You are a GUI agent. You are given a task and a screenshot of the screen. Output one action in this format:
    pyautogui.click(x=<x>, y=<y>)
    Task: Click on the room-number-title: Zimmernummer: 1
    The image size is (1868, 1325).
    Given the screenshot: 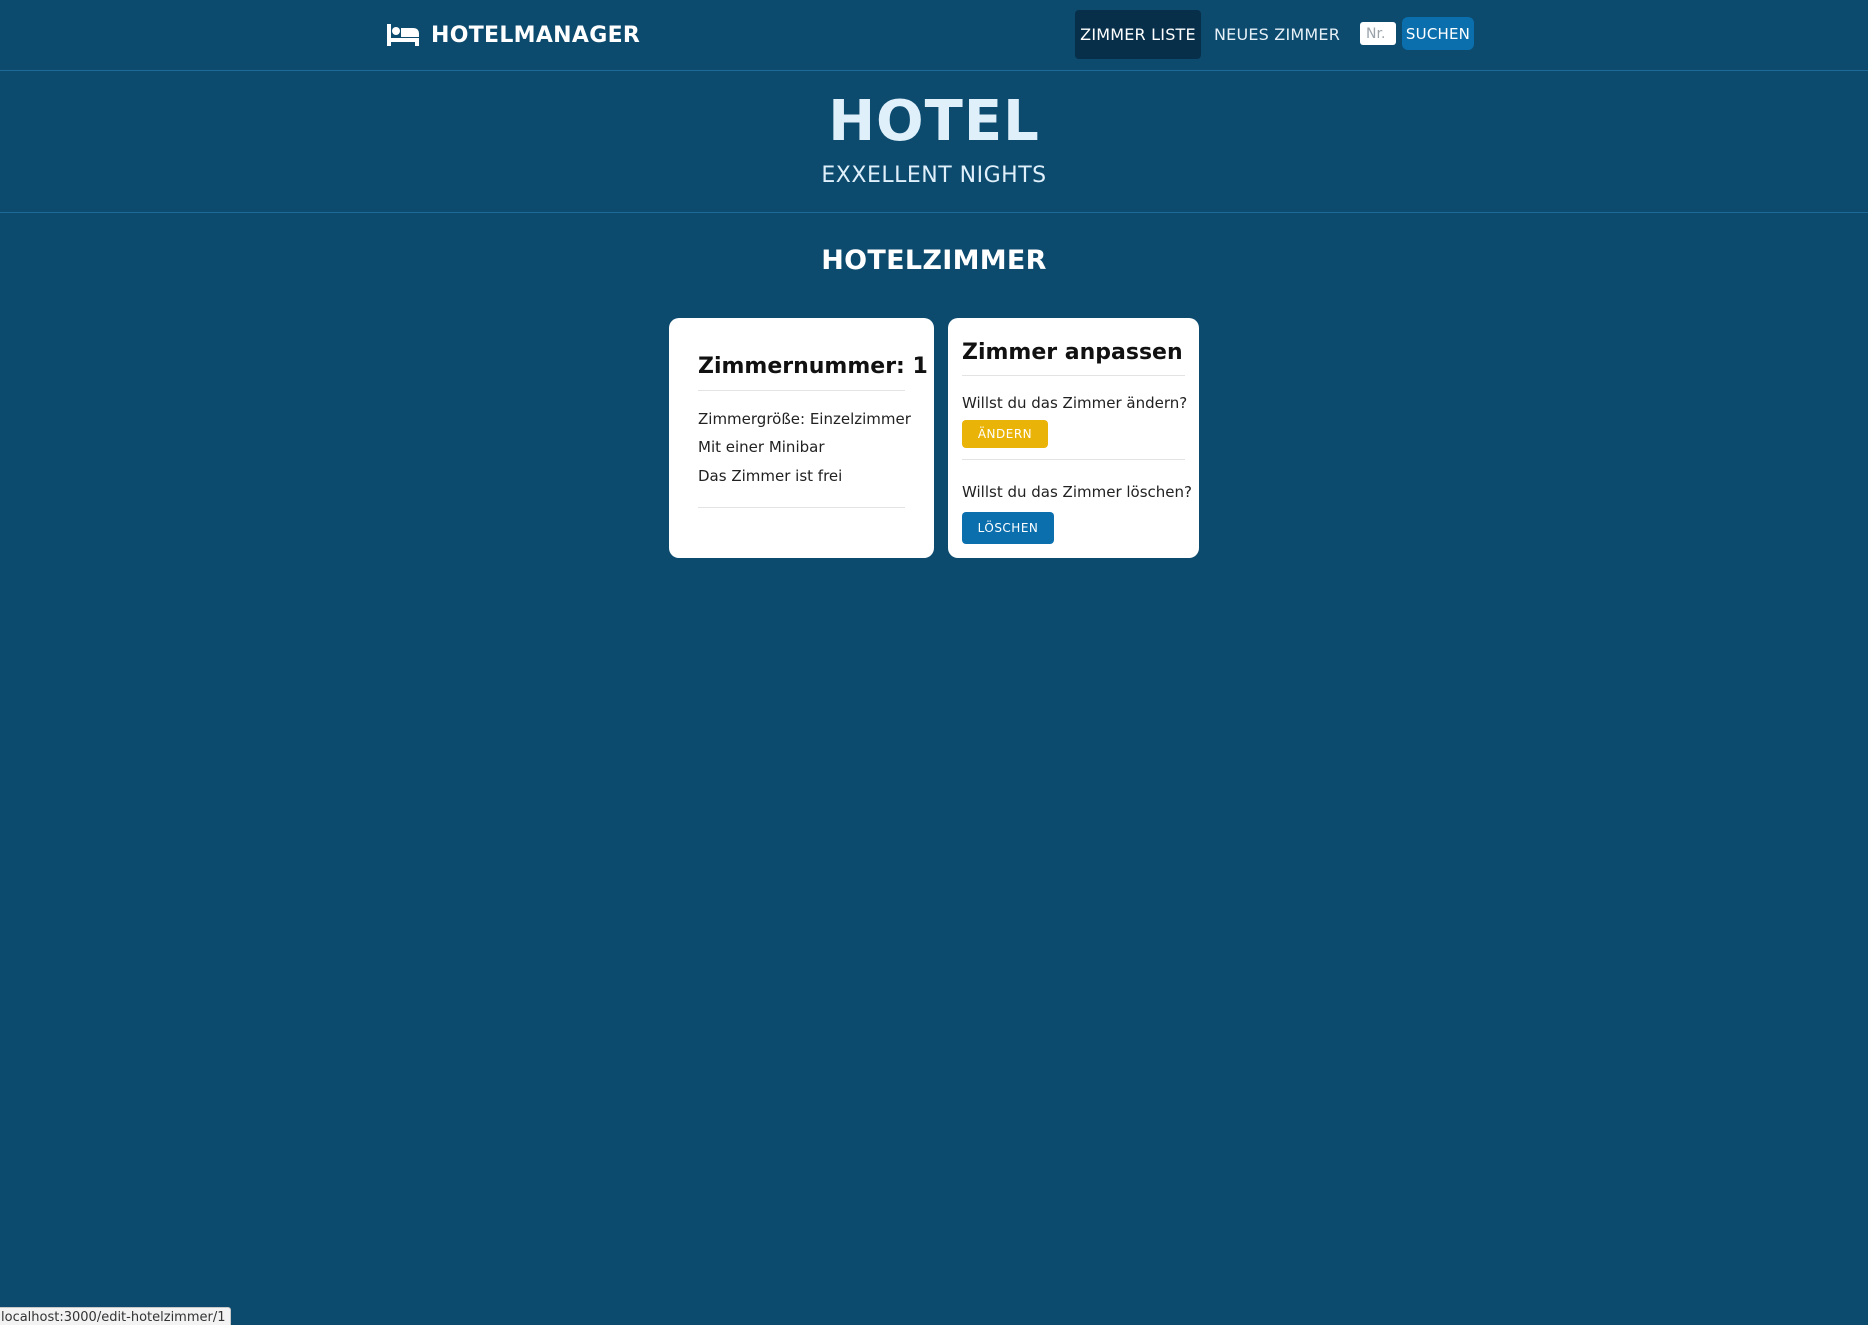 What is the action you would take?
    pyautogui.click(x=813, y=366)
    